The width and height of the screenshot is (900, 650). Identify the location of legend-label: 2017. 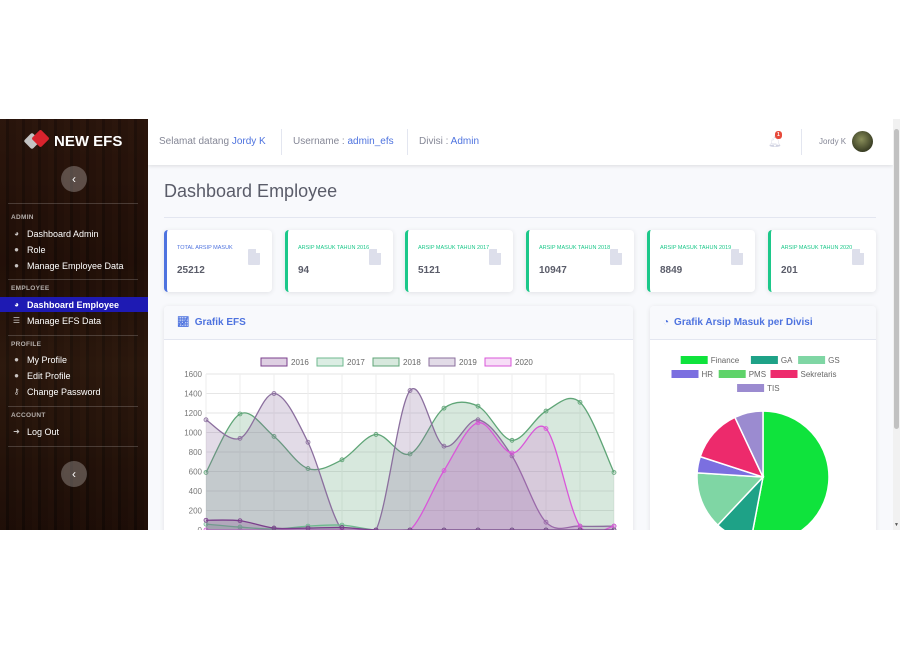
(356, 362).